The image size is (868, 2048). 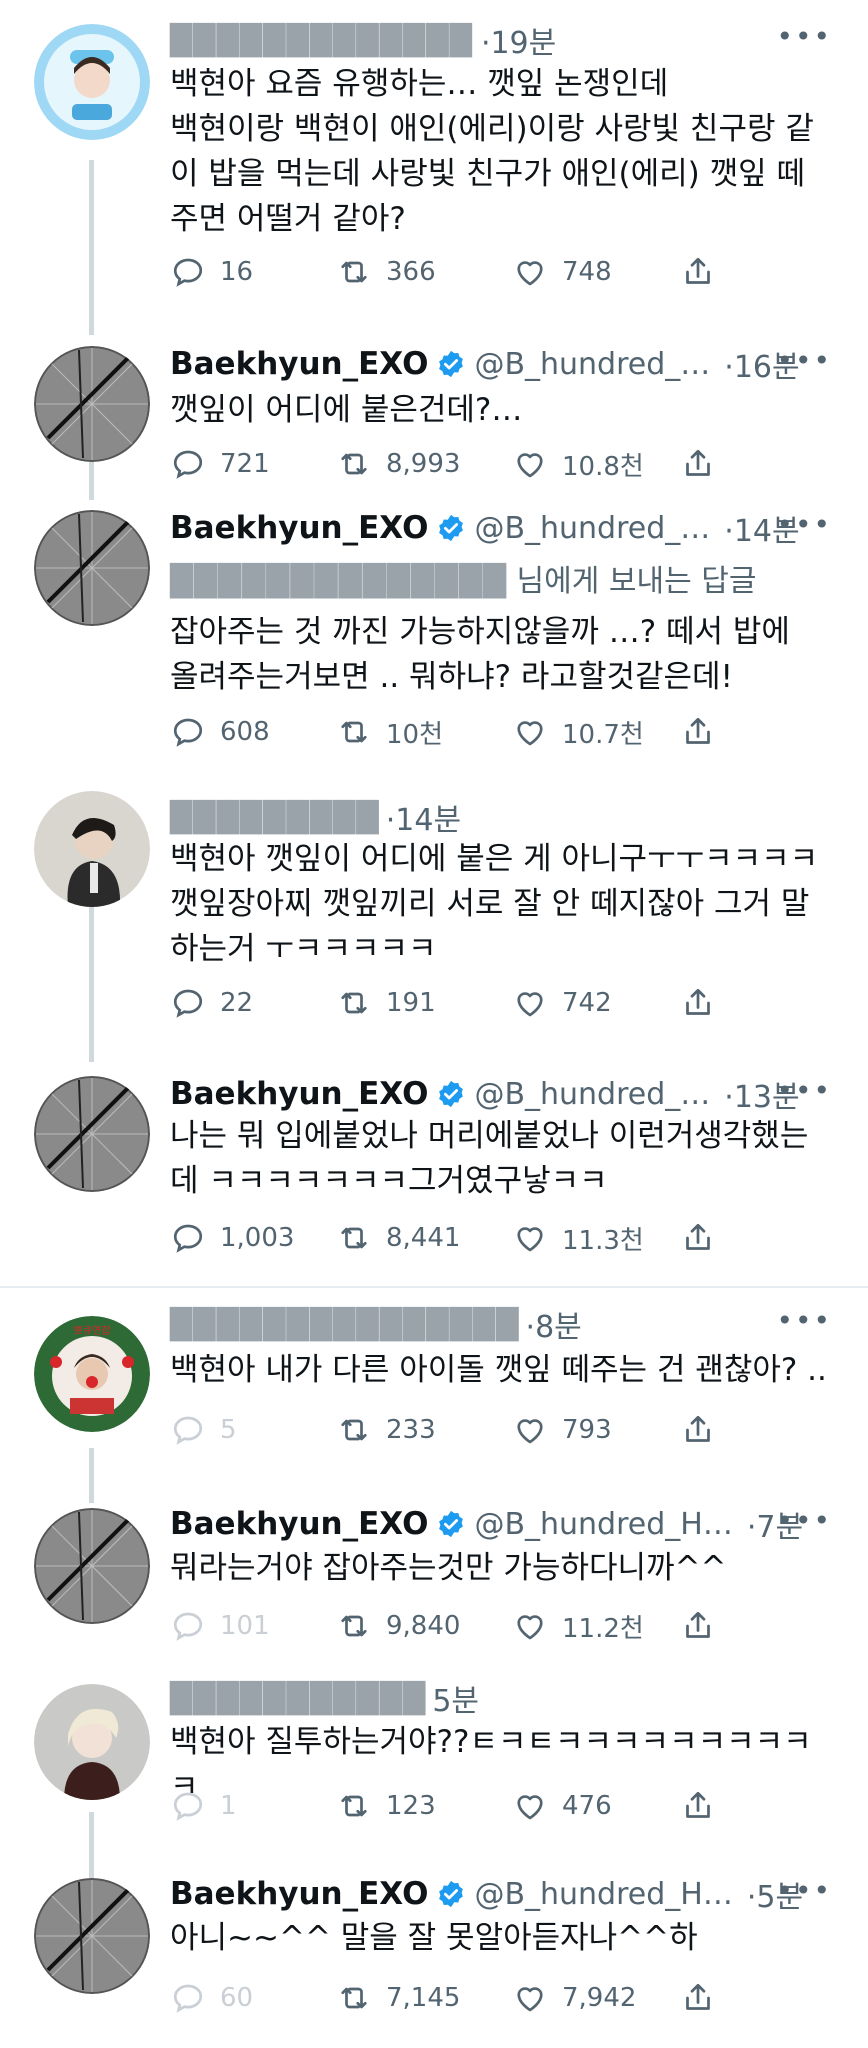 I want to click on timestamp: ·19분, so click(x=518, y=40).